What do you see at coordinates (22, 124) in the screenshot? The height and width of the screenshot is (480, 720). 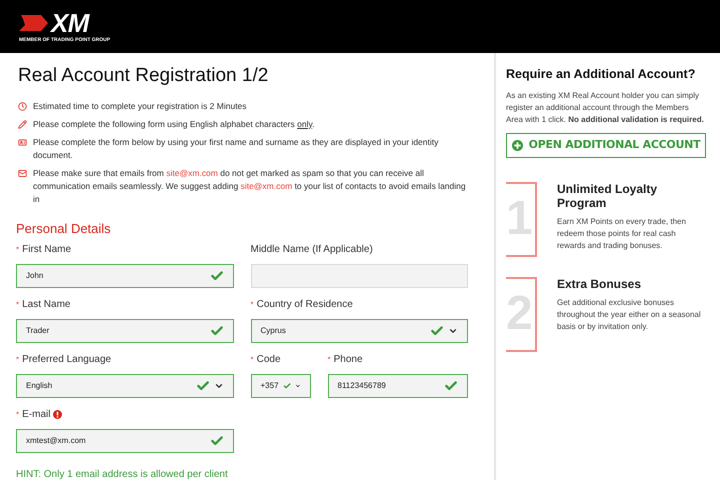 I see `pencil-icon` at bounding box center [22, 124].